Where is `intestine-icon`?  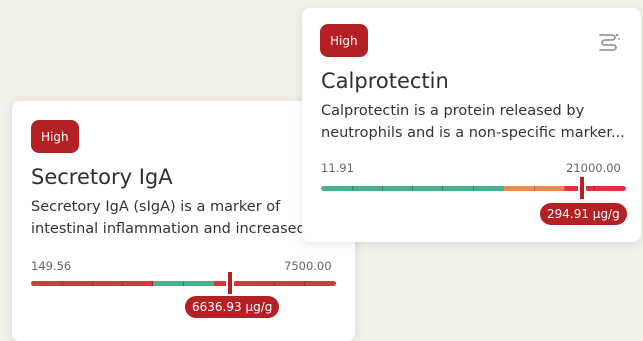 intestine-icon is located at coordinates (609, 42).